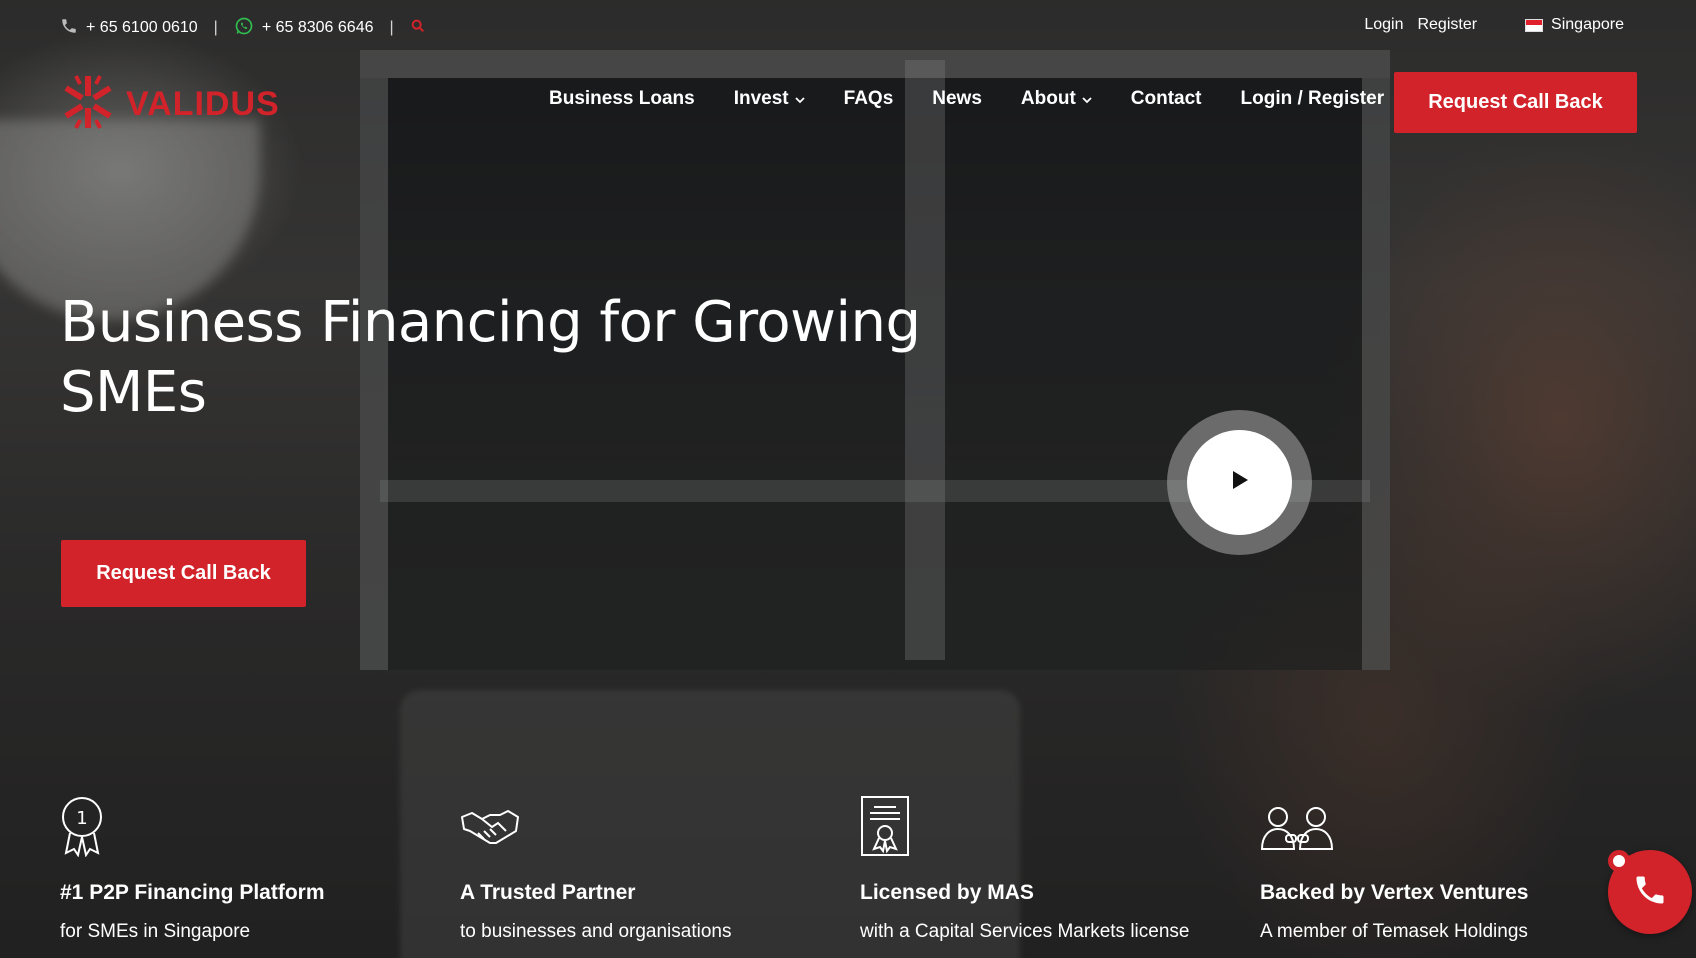  I want to click on validus-logo: VALIDUS, so click(170, 104).